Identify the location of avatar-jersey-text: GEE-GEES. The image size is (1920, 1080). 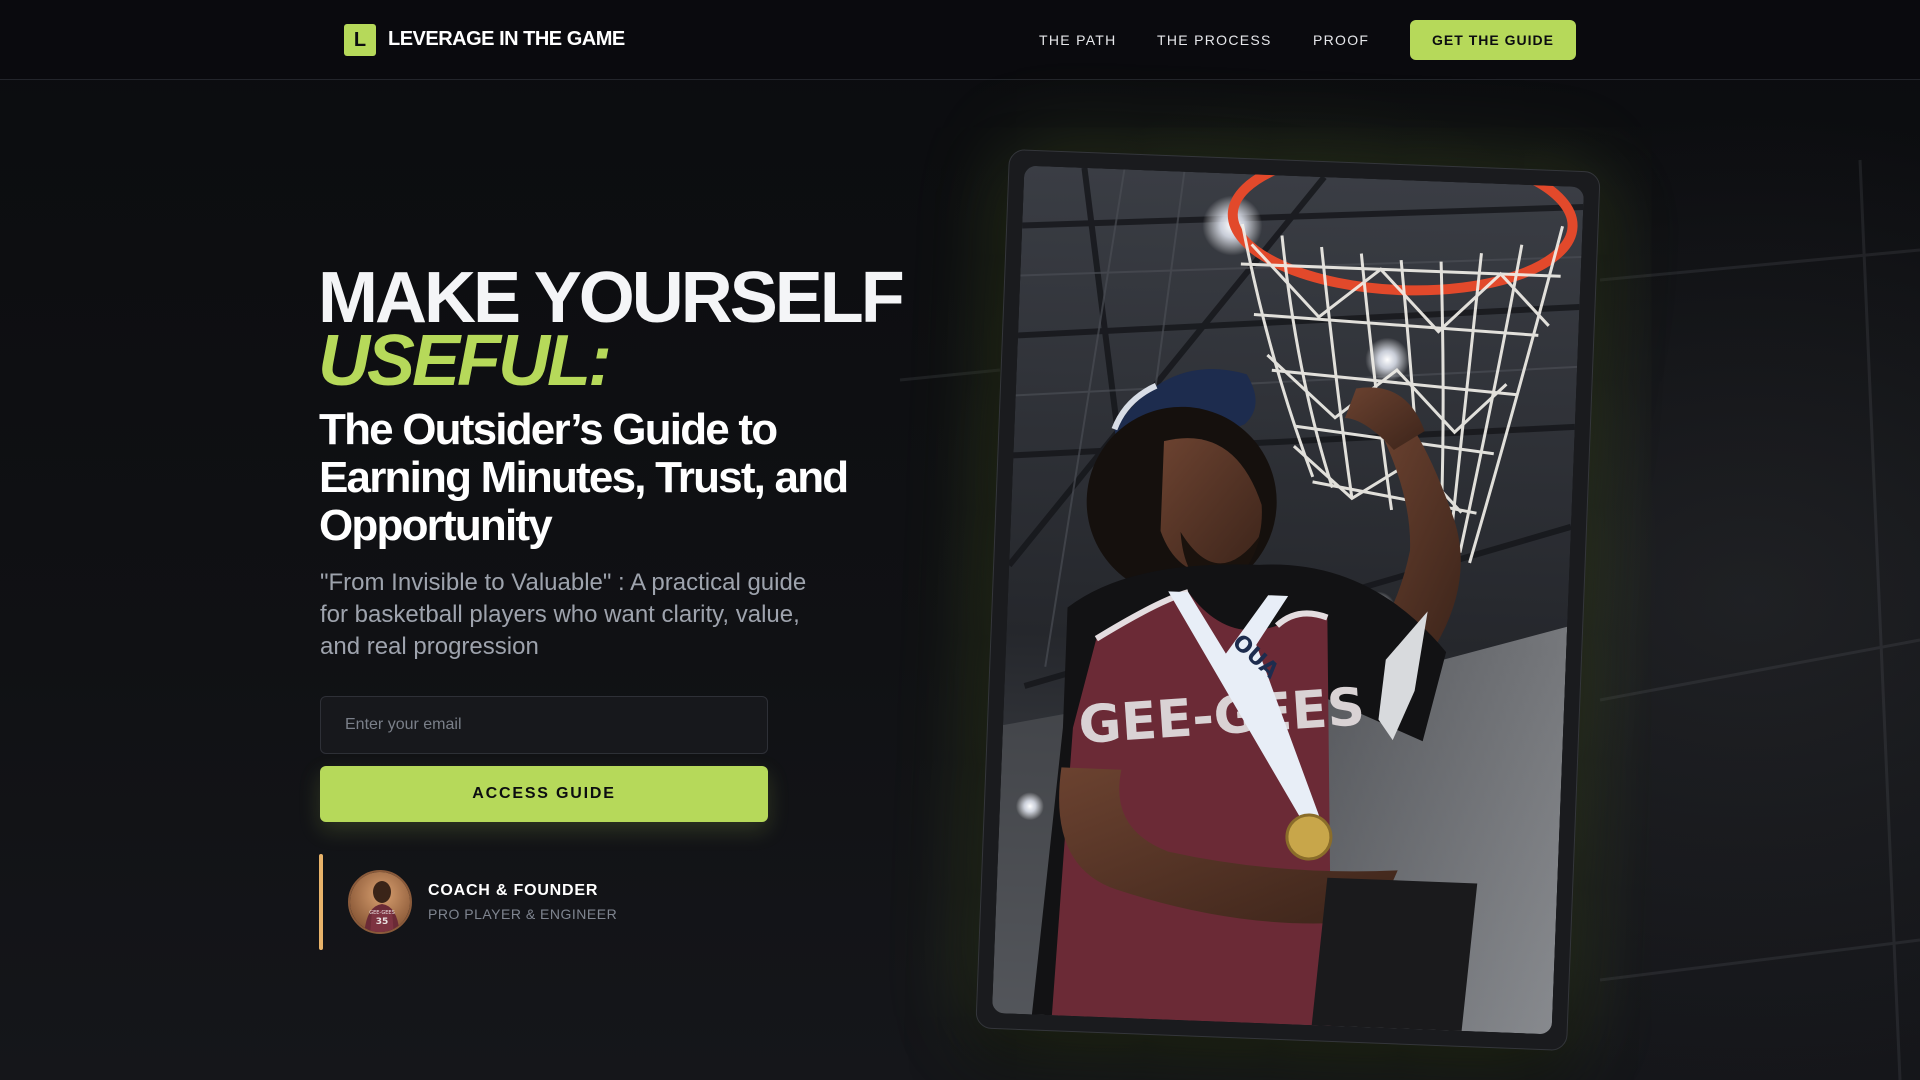
(382, 913).